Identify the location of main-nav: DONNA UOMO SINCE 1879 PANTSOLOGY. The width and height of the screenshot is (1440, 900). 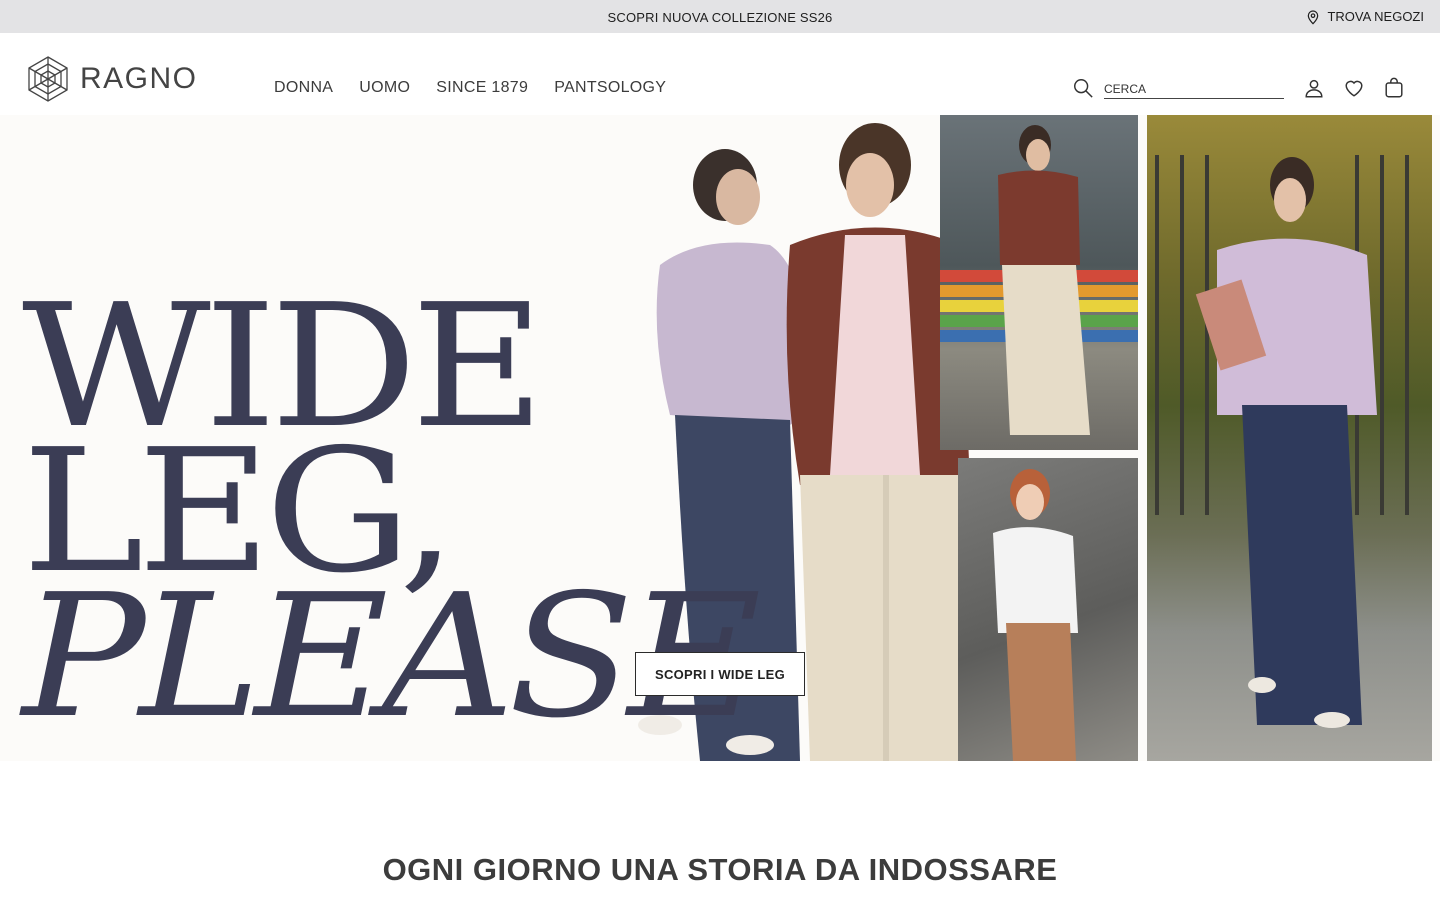
(470, 88).